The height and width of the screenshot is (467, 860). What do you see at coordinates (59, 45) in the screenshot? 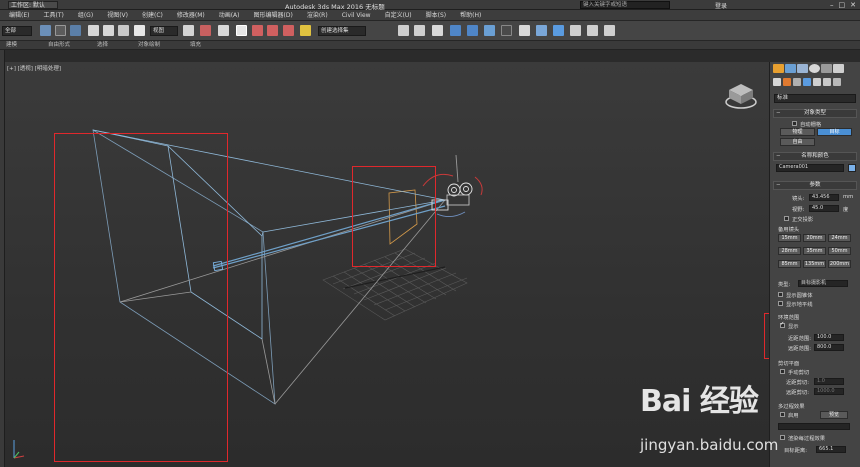
I see `ribbon-tab-freeform: 自由形式` at bounding box center [59, 45].